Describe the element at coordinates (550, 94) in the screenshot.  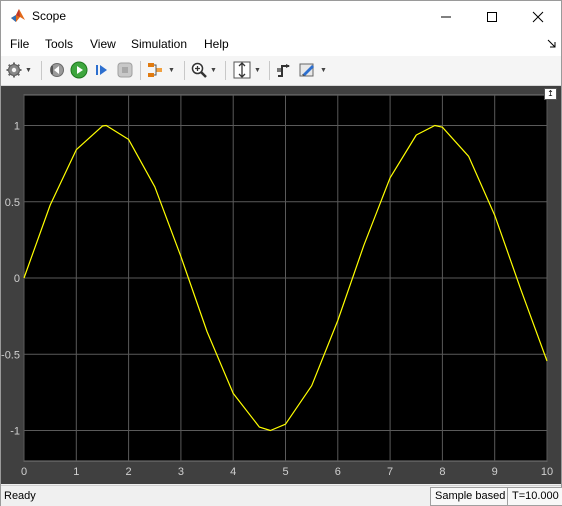
I see `undock-icon: ↥` at that location.